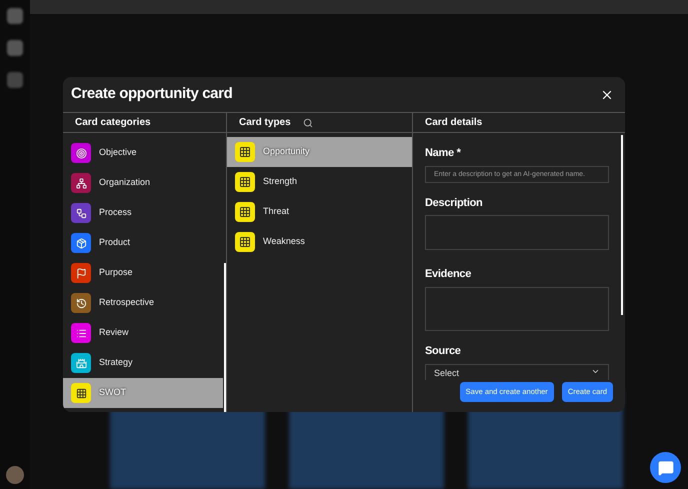  What do you see at coordinates (112, 393) in the screenshot?
I see `category-label: SWOT` at bounding box center [112, 393].